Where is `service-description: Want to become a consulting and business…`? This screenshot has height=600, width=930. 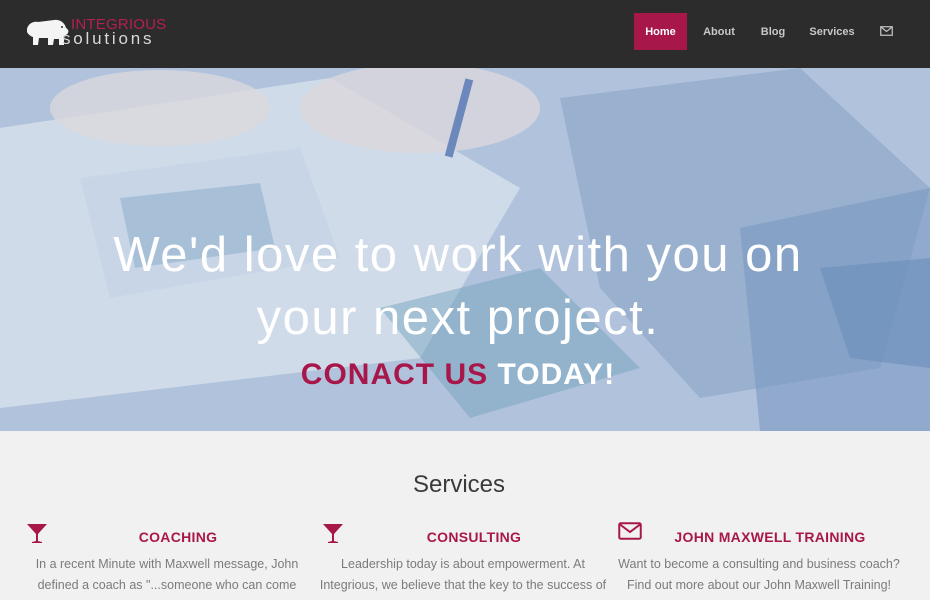 service-description: Want to become a consulting and business… is located at coordinates (759, 575).